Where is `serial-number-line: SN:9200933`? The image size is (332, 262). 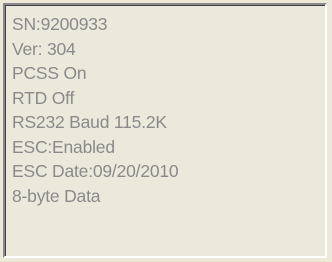 serial-number-line: SN:9200933 is located at coordinates (60, 24).